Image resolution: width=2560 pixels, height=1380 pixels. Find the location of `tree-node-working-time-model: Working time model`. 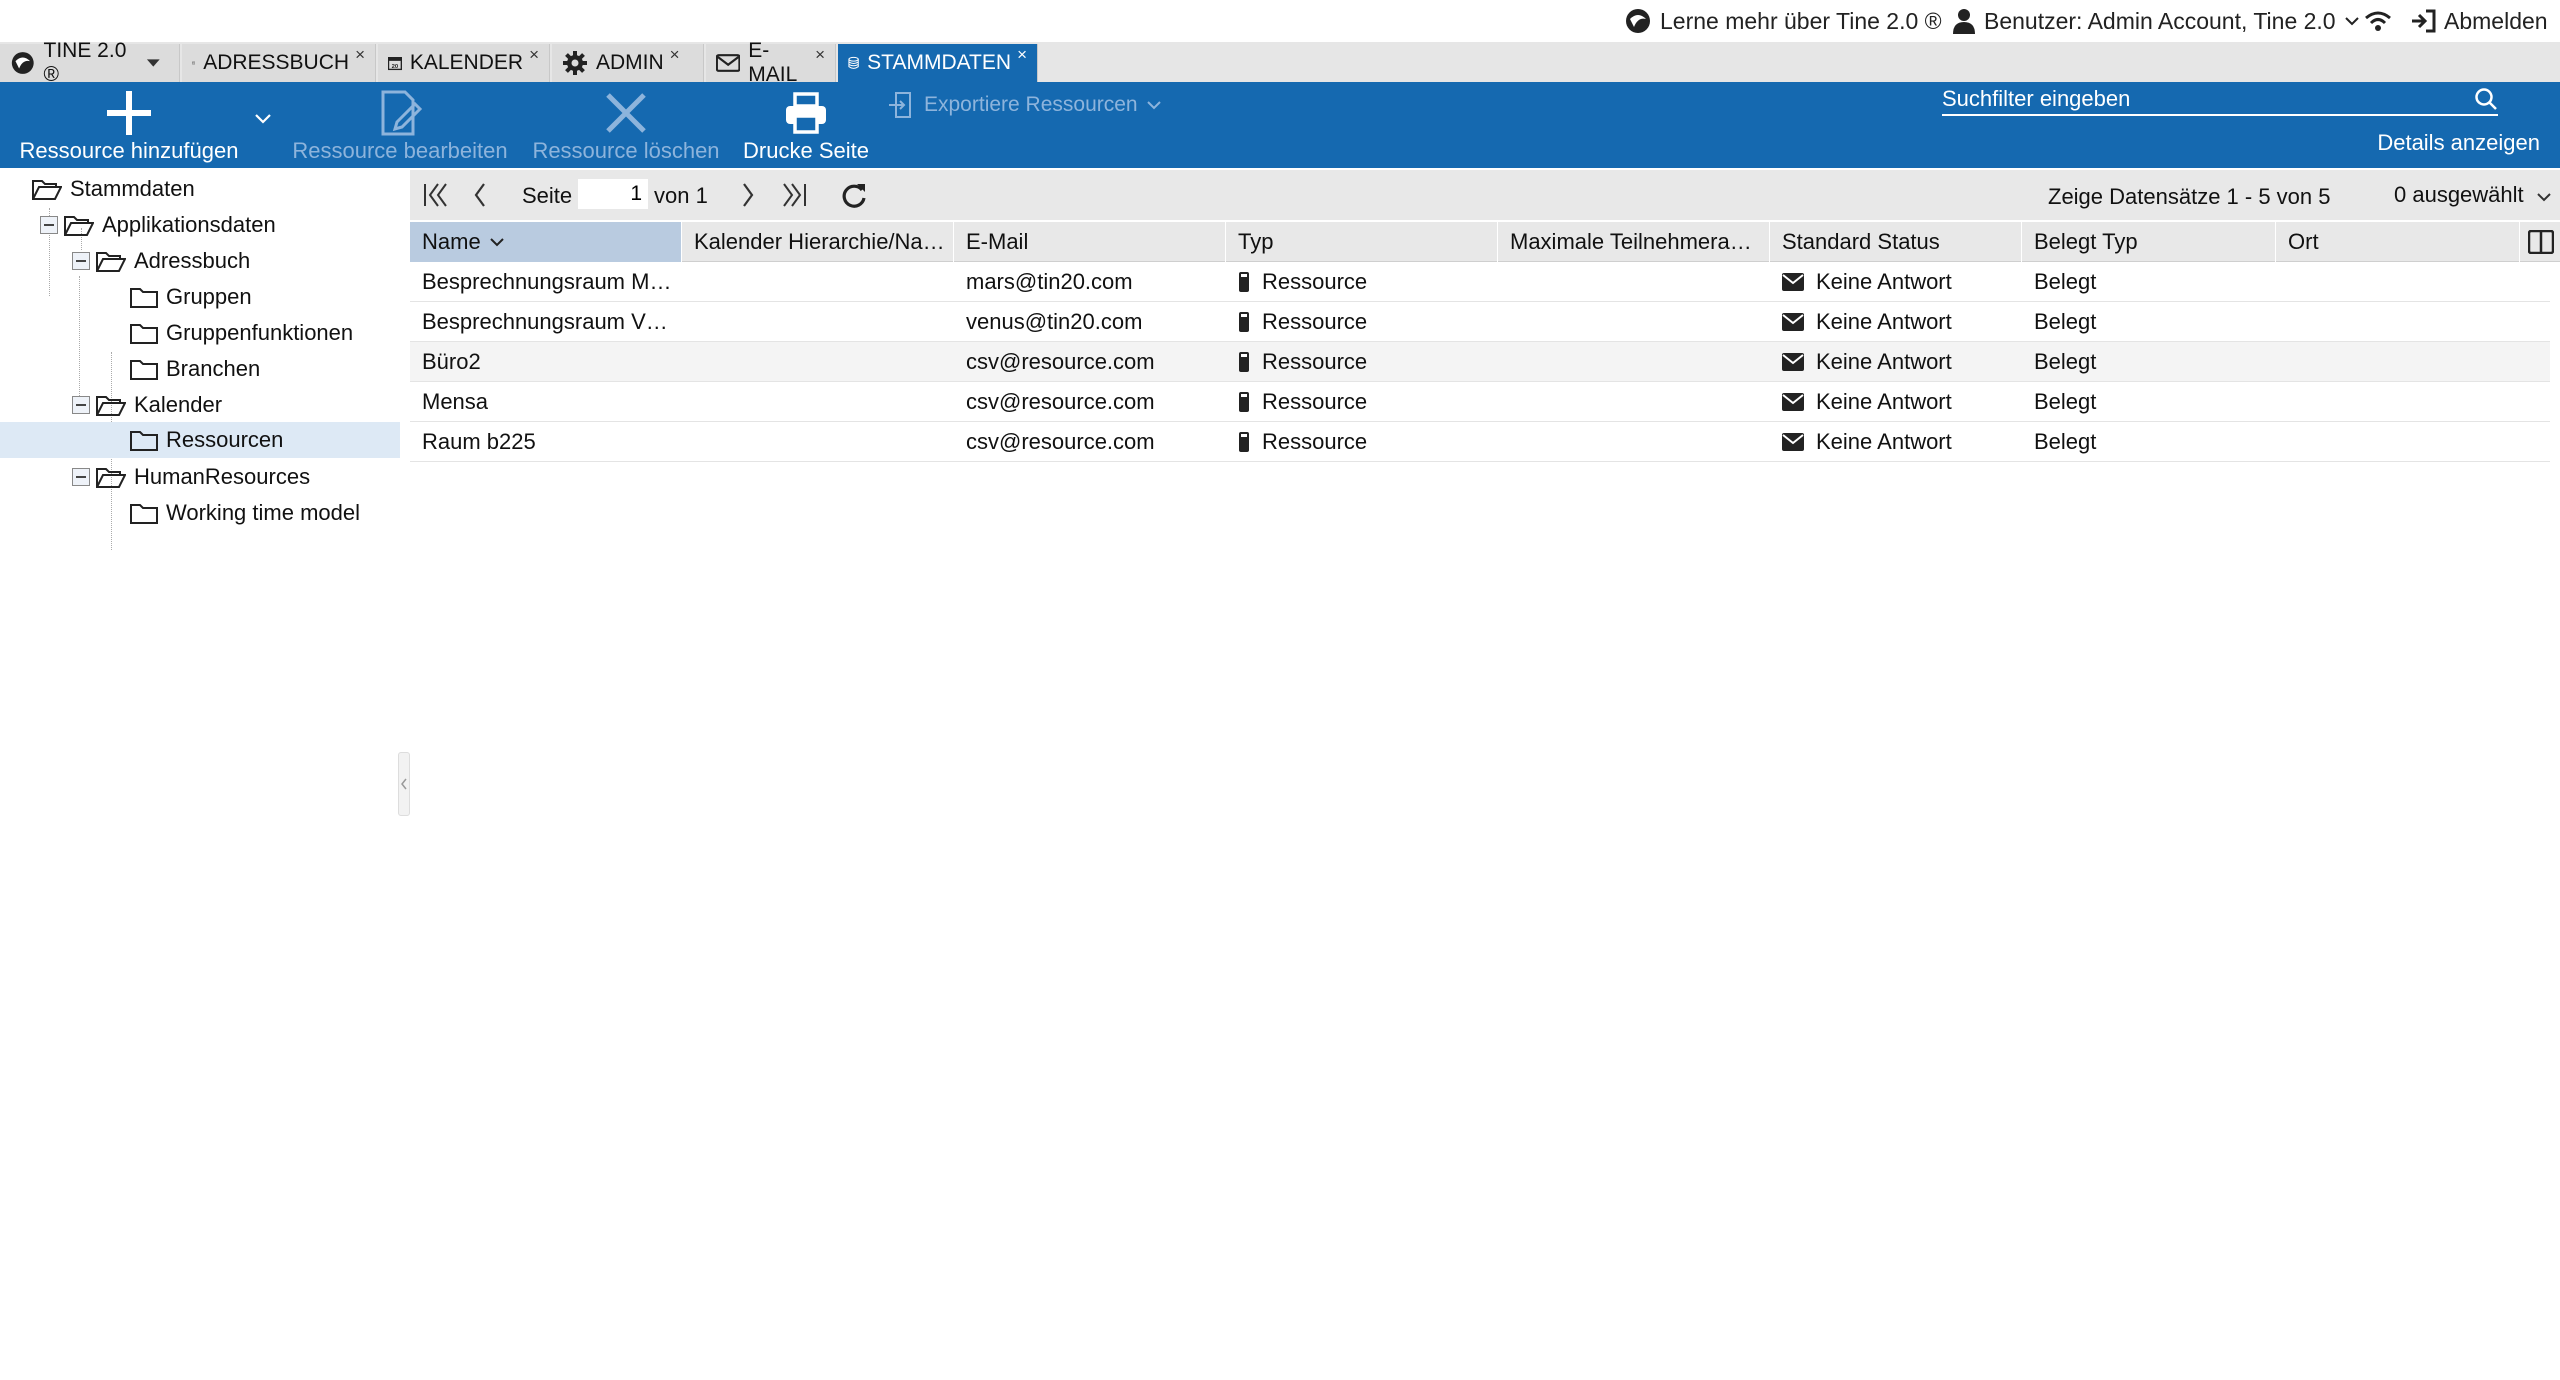

tree-node-working-time-model: Working time model is located at coordinates (262, 513).